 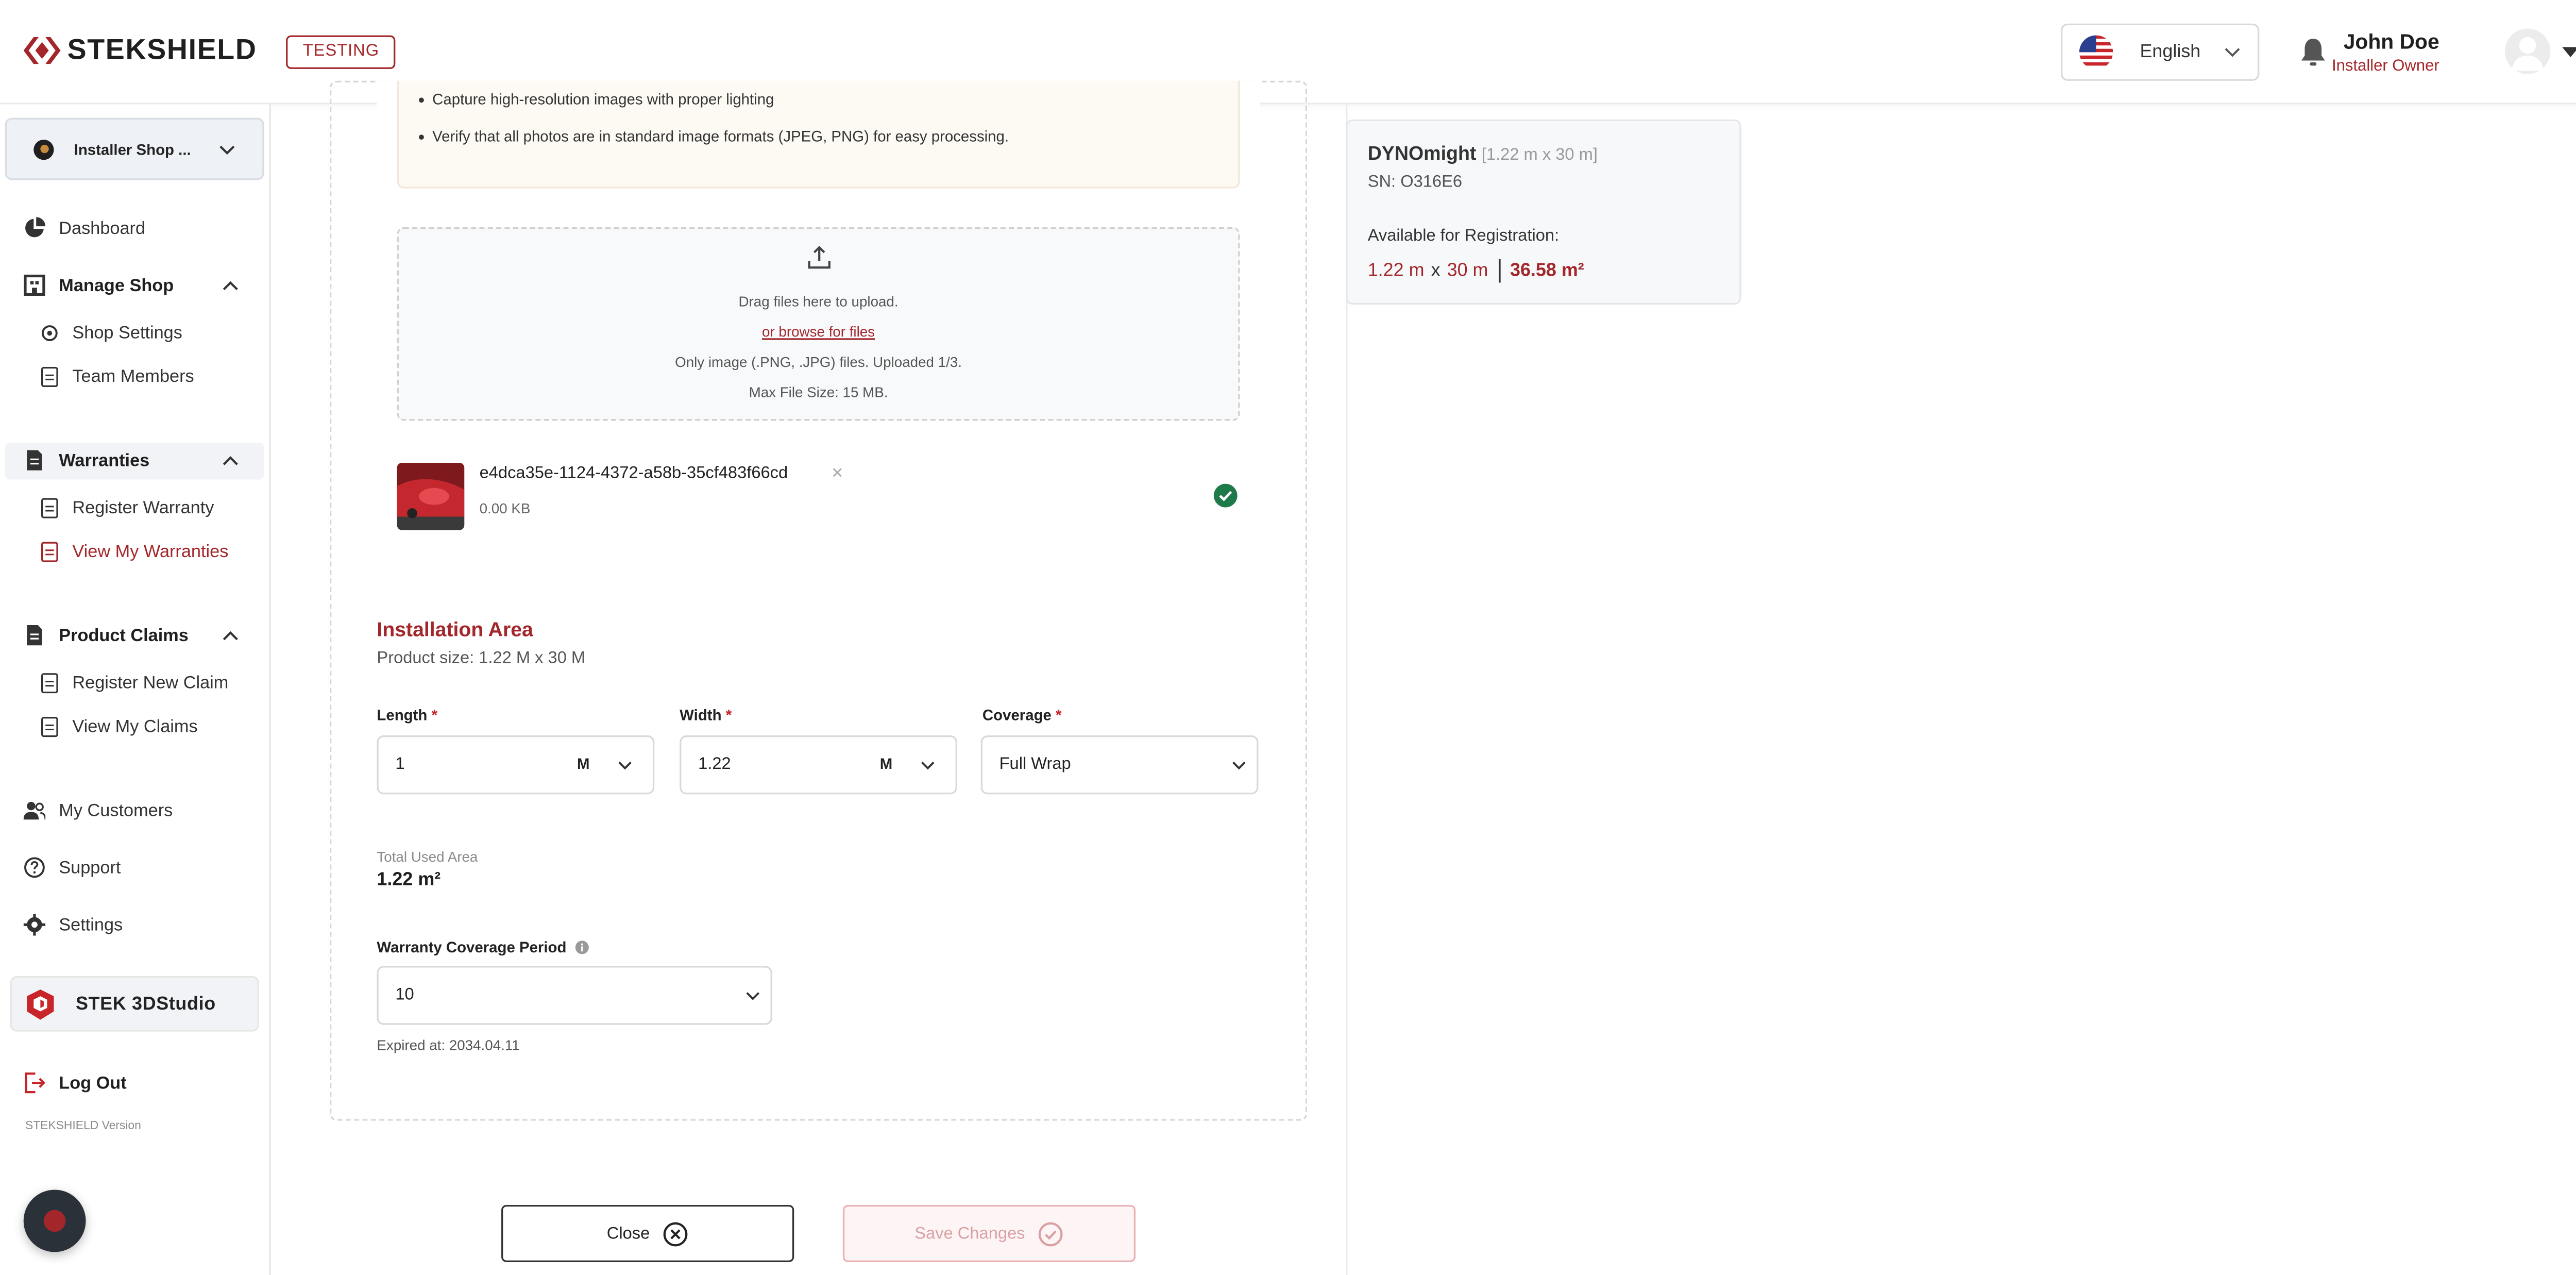 I want to click on length-label-text: Length, so click(x=402, y=715).